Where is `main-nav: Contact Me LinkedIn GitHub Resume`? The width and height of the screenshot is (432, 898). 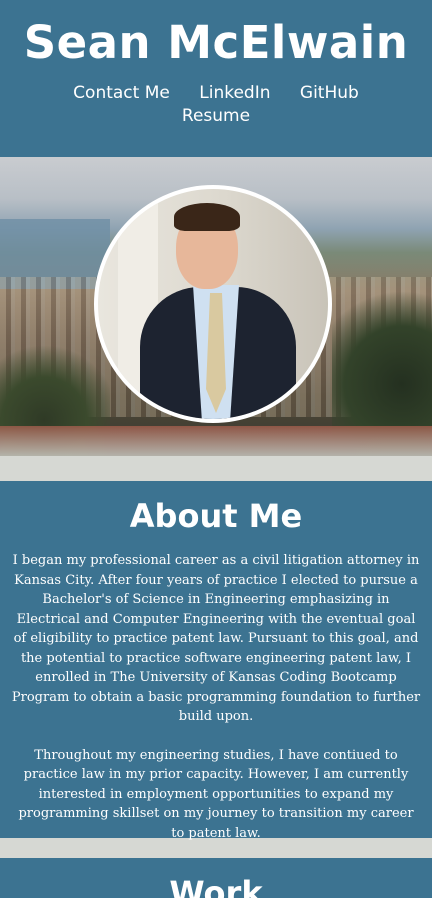
main-nav: Contact Me LinkedIn GitHub Resume is located at coordinates (216, 105).